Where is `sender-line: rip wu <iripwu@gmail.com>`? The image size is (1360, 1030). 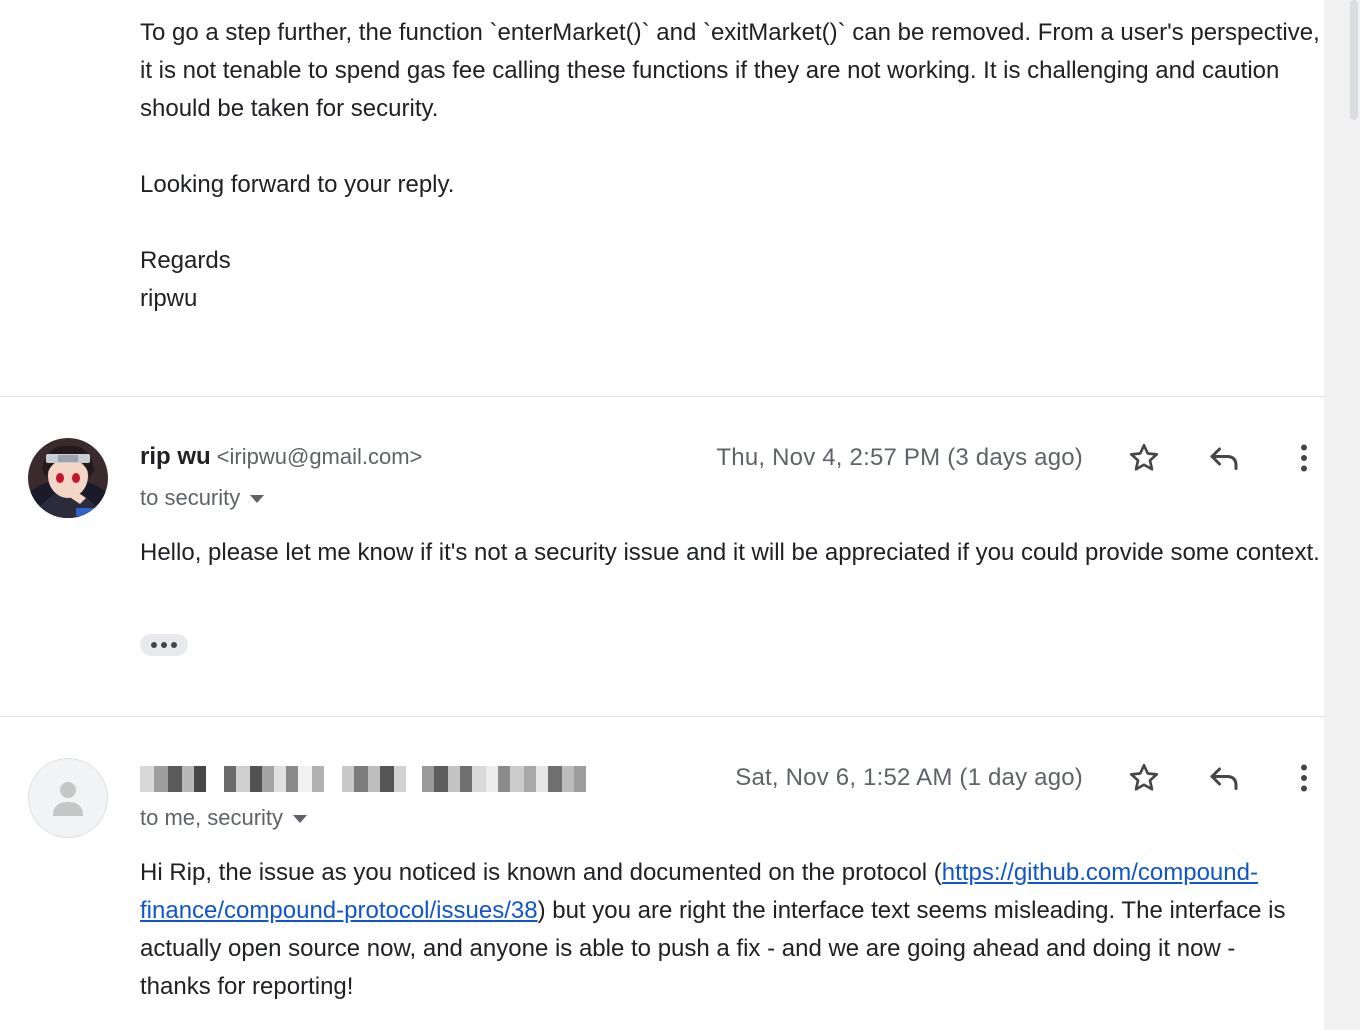
sender-line: rip wu <iripwu@gmail.com> is located at coordinates (281, 457).